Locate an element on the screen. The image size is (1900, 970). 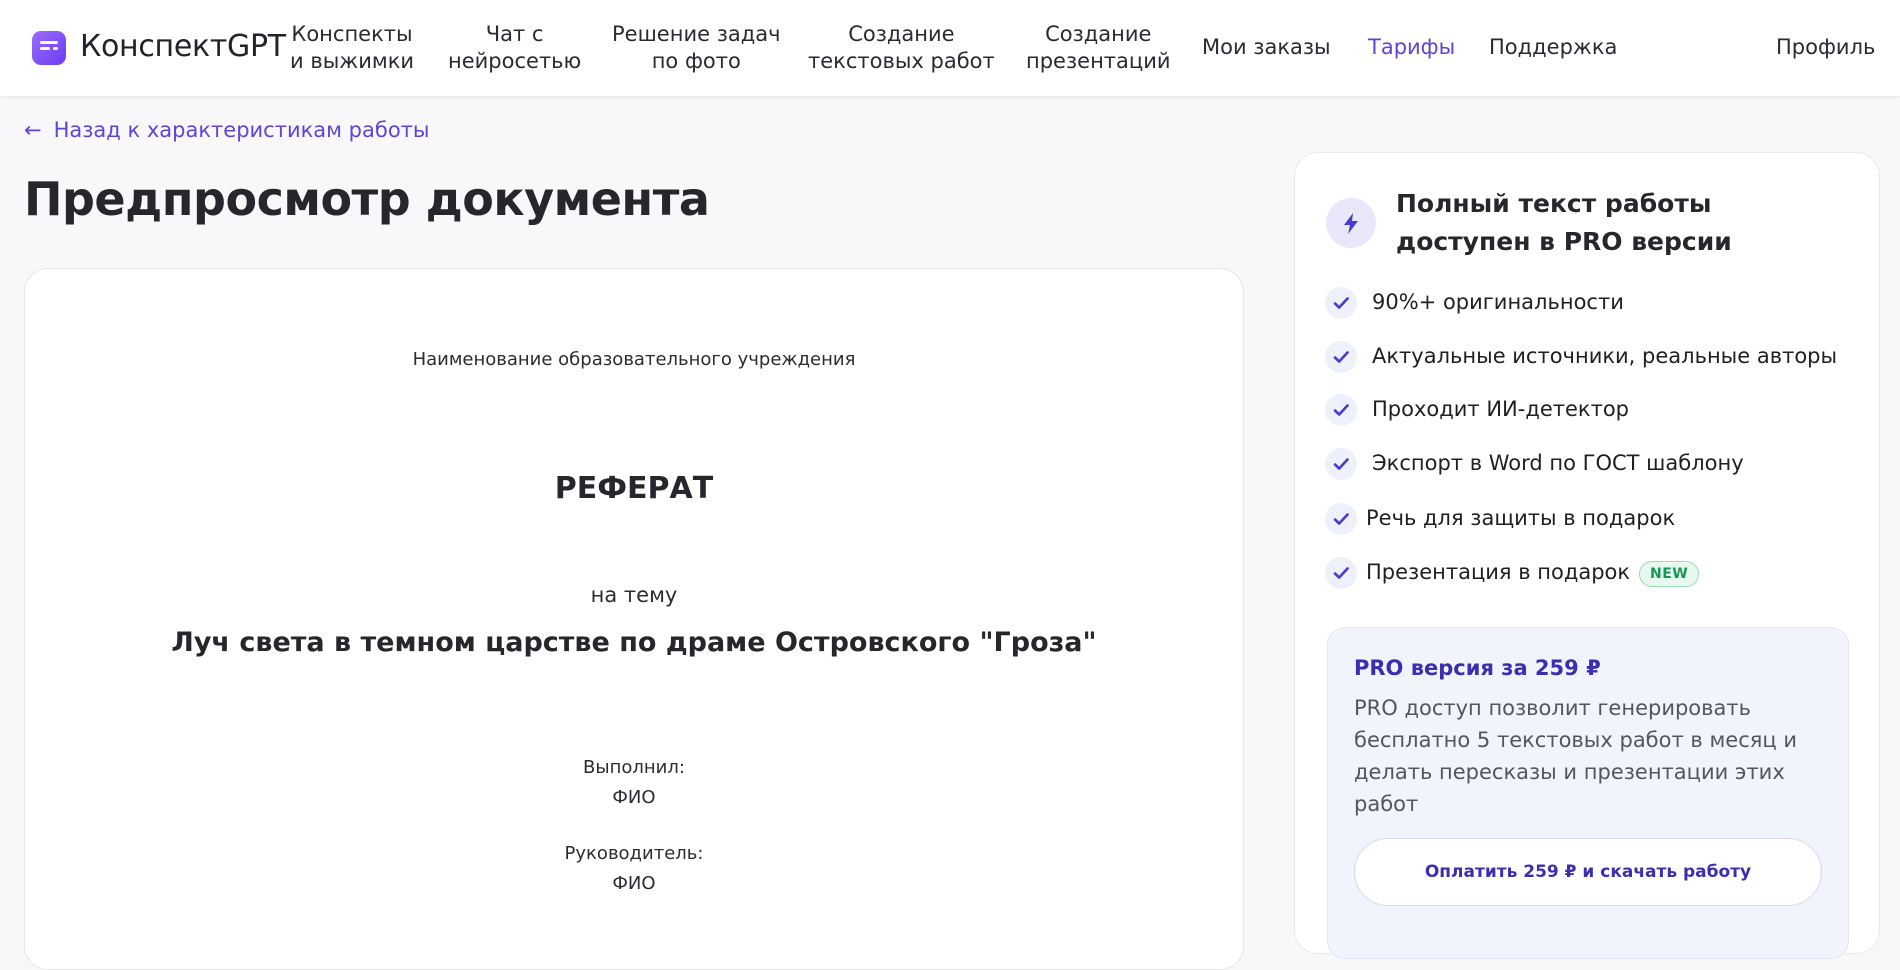
feature-label: Экспорт в Word по ГОСТ шаблону is located at coordinates (1558, 463).